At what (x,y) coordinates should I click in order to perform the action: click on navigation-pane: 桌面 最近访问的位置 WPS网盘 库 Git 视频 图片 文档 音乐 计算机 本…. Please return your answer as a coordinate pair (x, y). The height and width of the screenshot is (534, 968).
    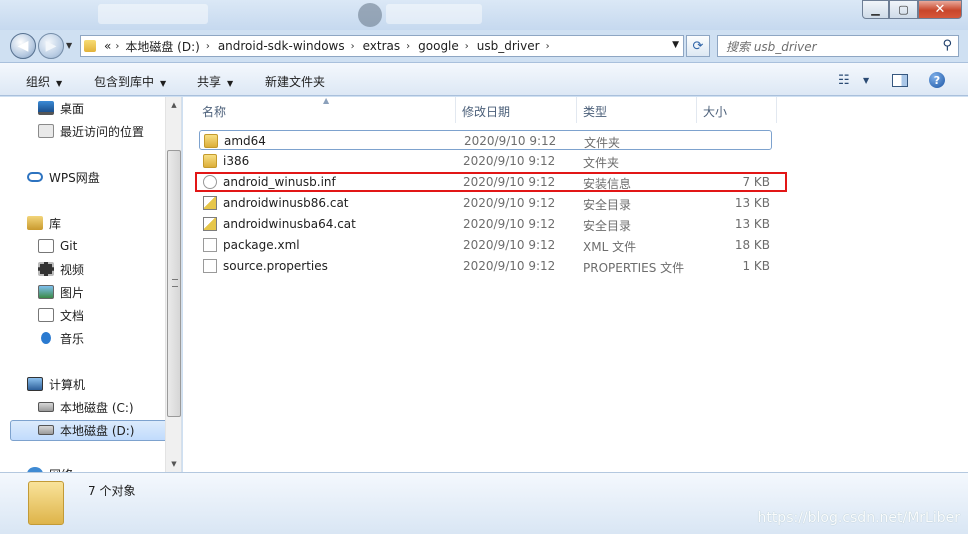
    Looking at the image, I should click on (91, 284).